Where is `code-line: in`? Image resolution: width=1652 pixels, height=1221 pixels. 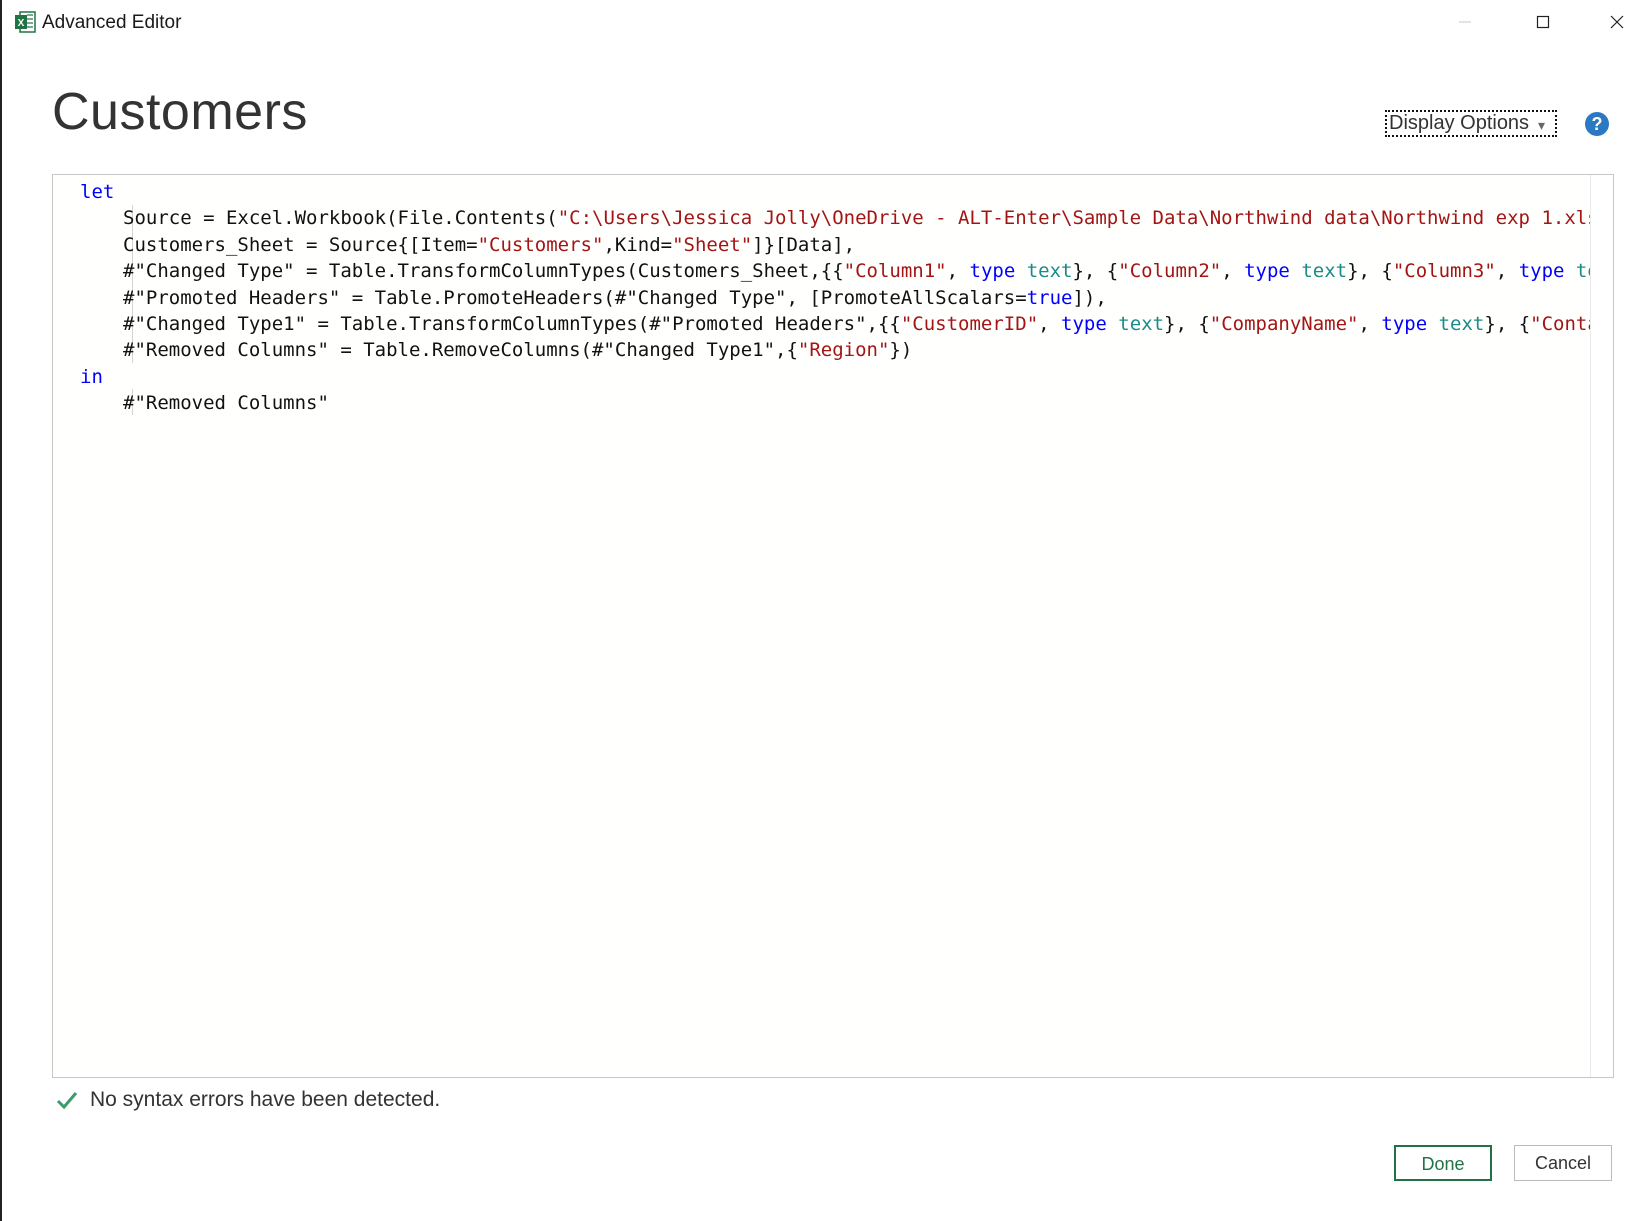
code-line: in is located at coordinates (846, 377).